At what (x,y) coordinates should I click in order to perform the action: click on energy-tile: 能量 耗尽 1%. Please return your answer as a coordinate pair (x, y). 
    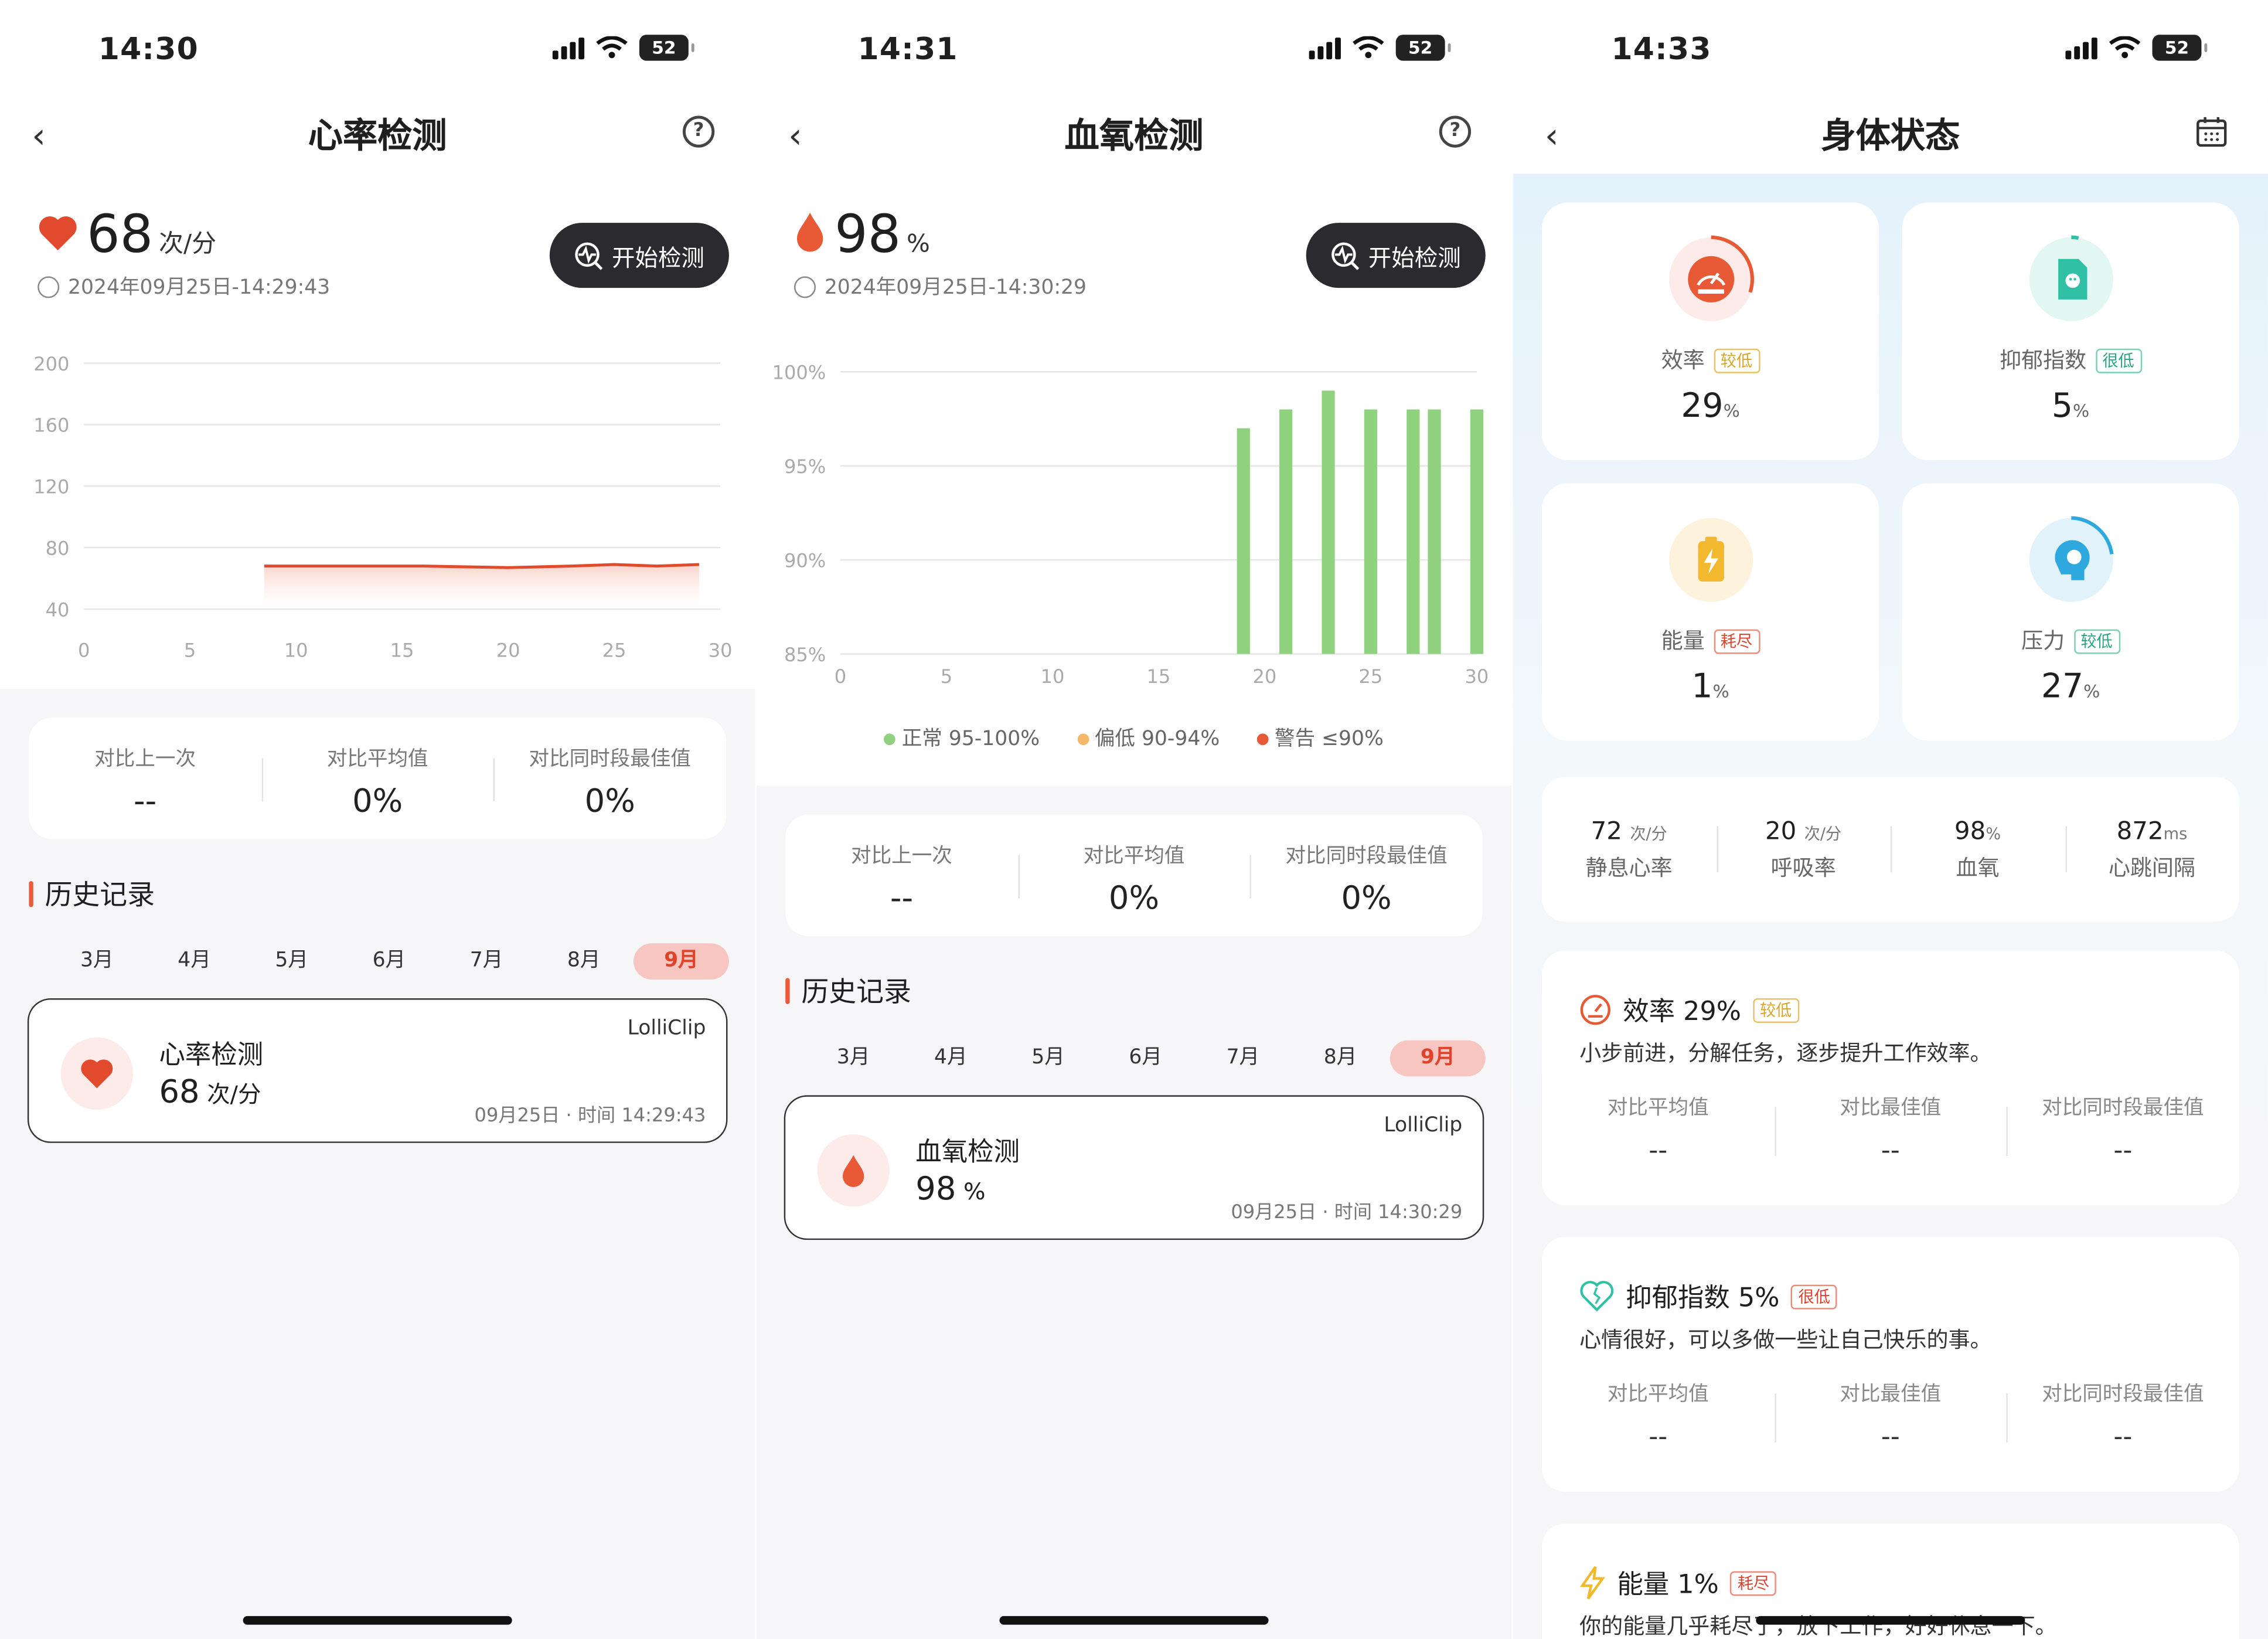
    Looking at the image, I should click on (1710, 612).